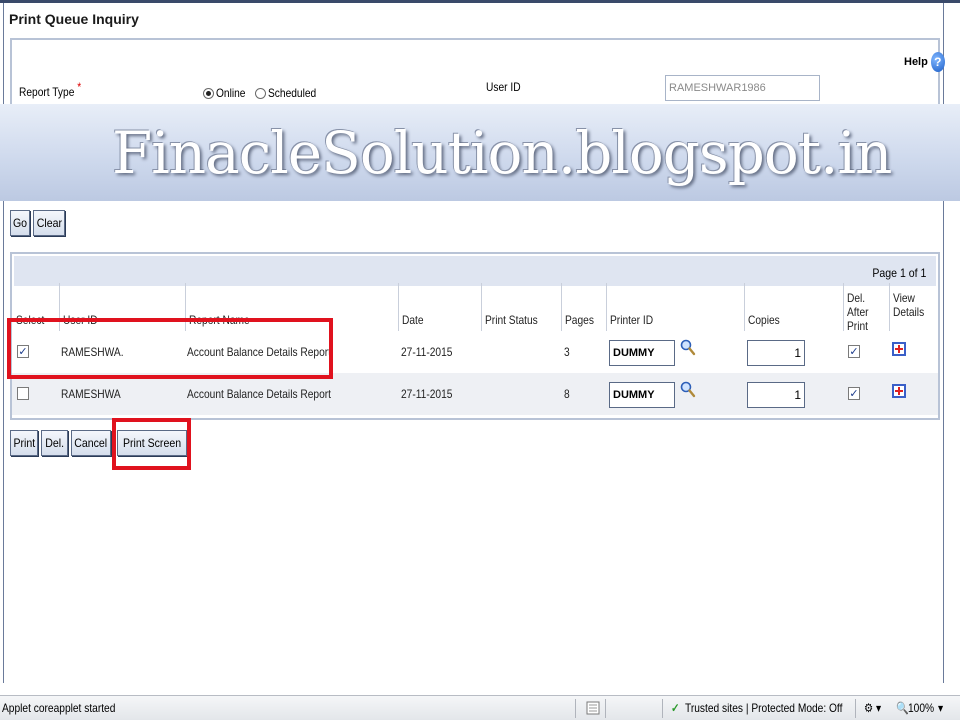 The image size is (960, 720). I want to click on radio-scheduled-label: Scheduled, so click(292, 93).